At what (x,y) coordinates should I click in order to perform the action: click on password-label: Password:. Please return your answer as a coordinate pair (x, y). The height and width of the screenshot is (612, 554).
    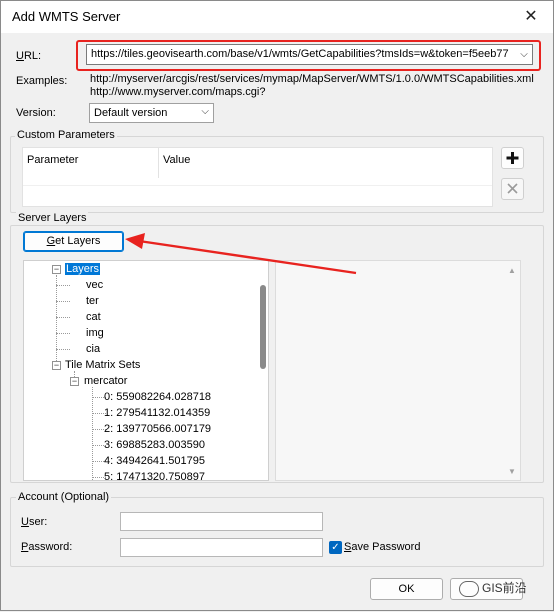
    Looking at the image, I should click on (47, 547).